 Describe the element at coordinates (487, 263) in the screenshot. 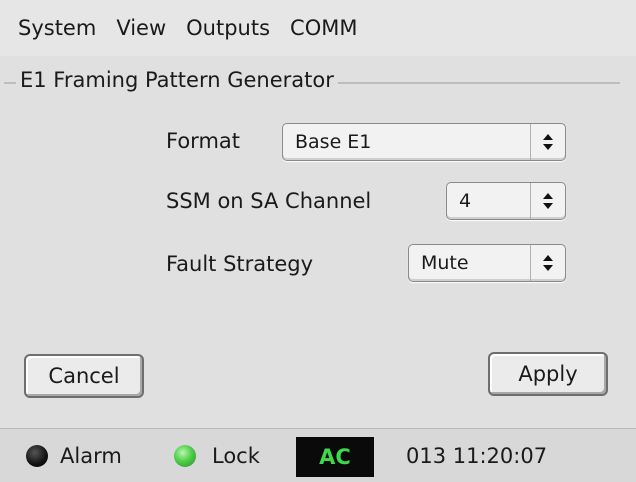

I see `fault-strategy-select: Mute` at that location.